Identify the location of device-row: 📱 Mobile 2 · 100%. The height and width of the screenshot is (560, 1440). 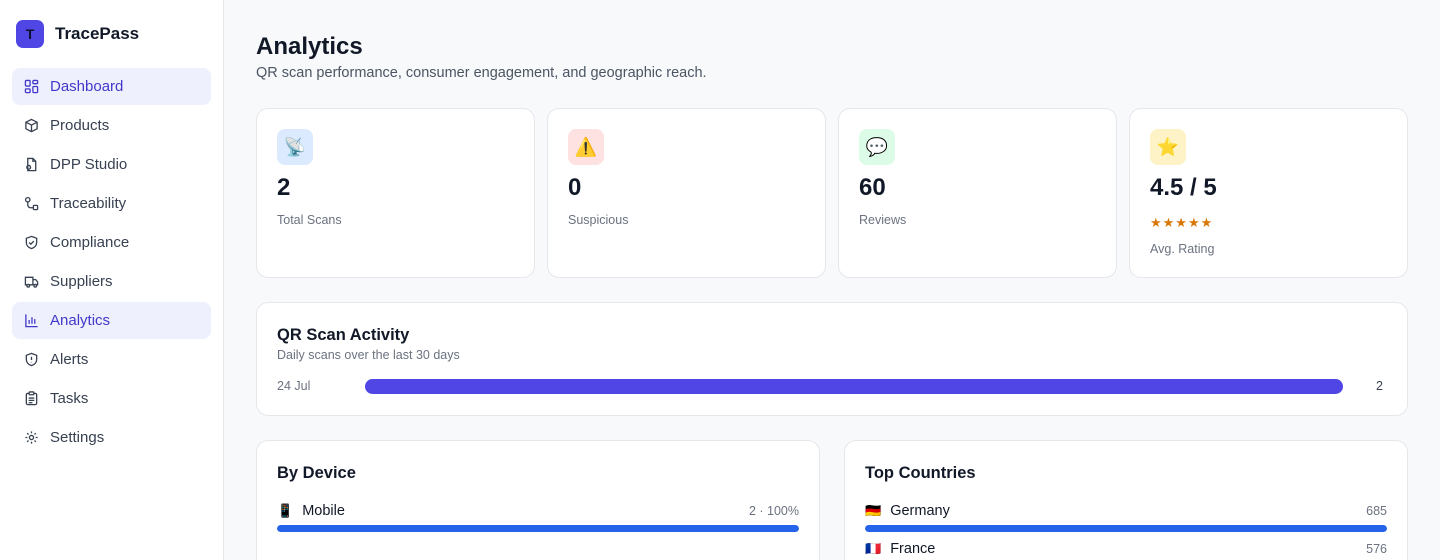
(538, 522).